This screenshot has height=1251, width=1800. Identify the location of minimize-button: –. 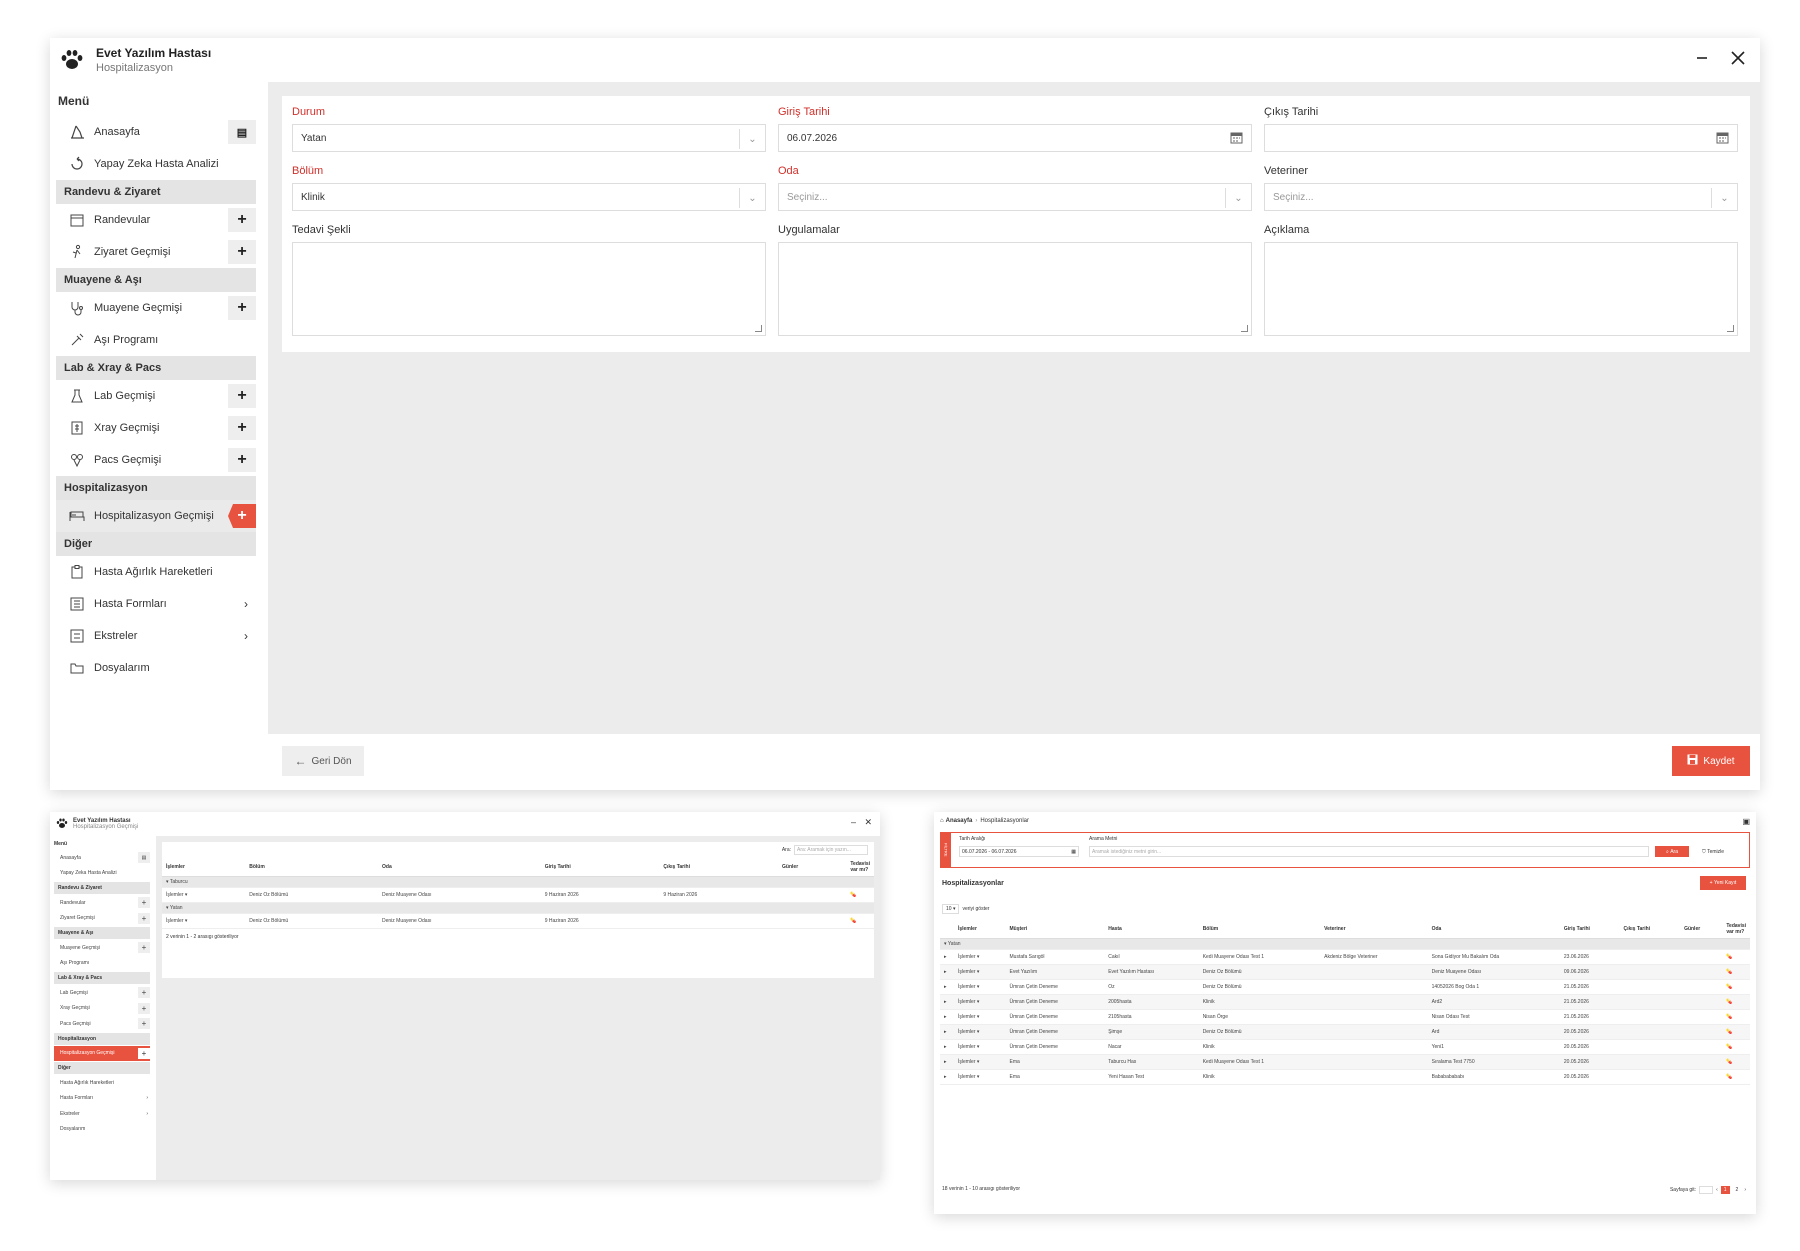
(853, 822).